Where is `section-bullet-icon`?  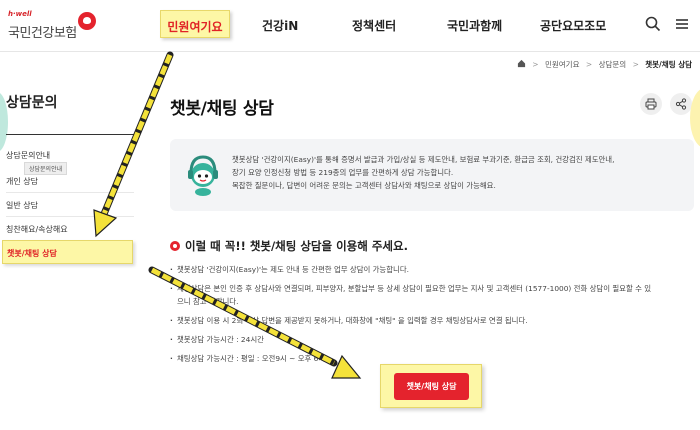
section-bullet-icon is located at coordinates (175, 246).